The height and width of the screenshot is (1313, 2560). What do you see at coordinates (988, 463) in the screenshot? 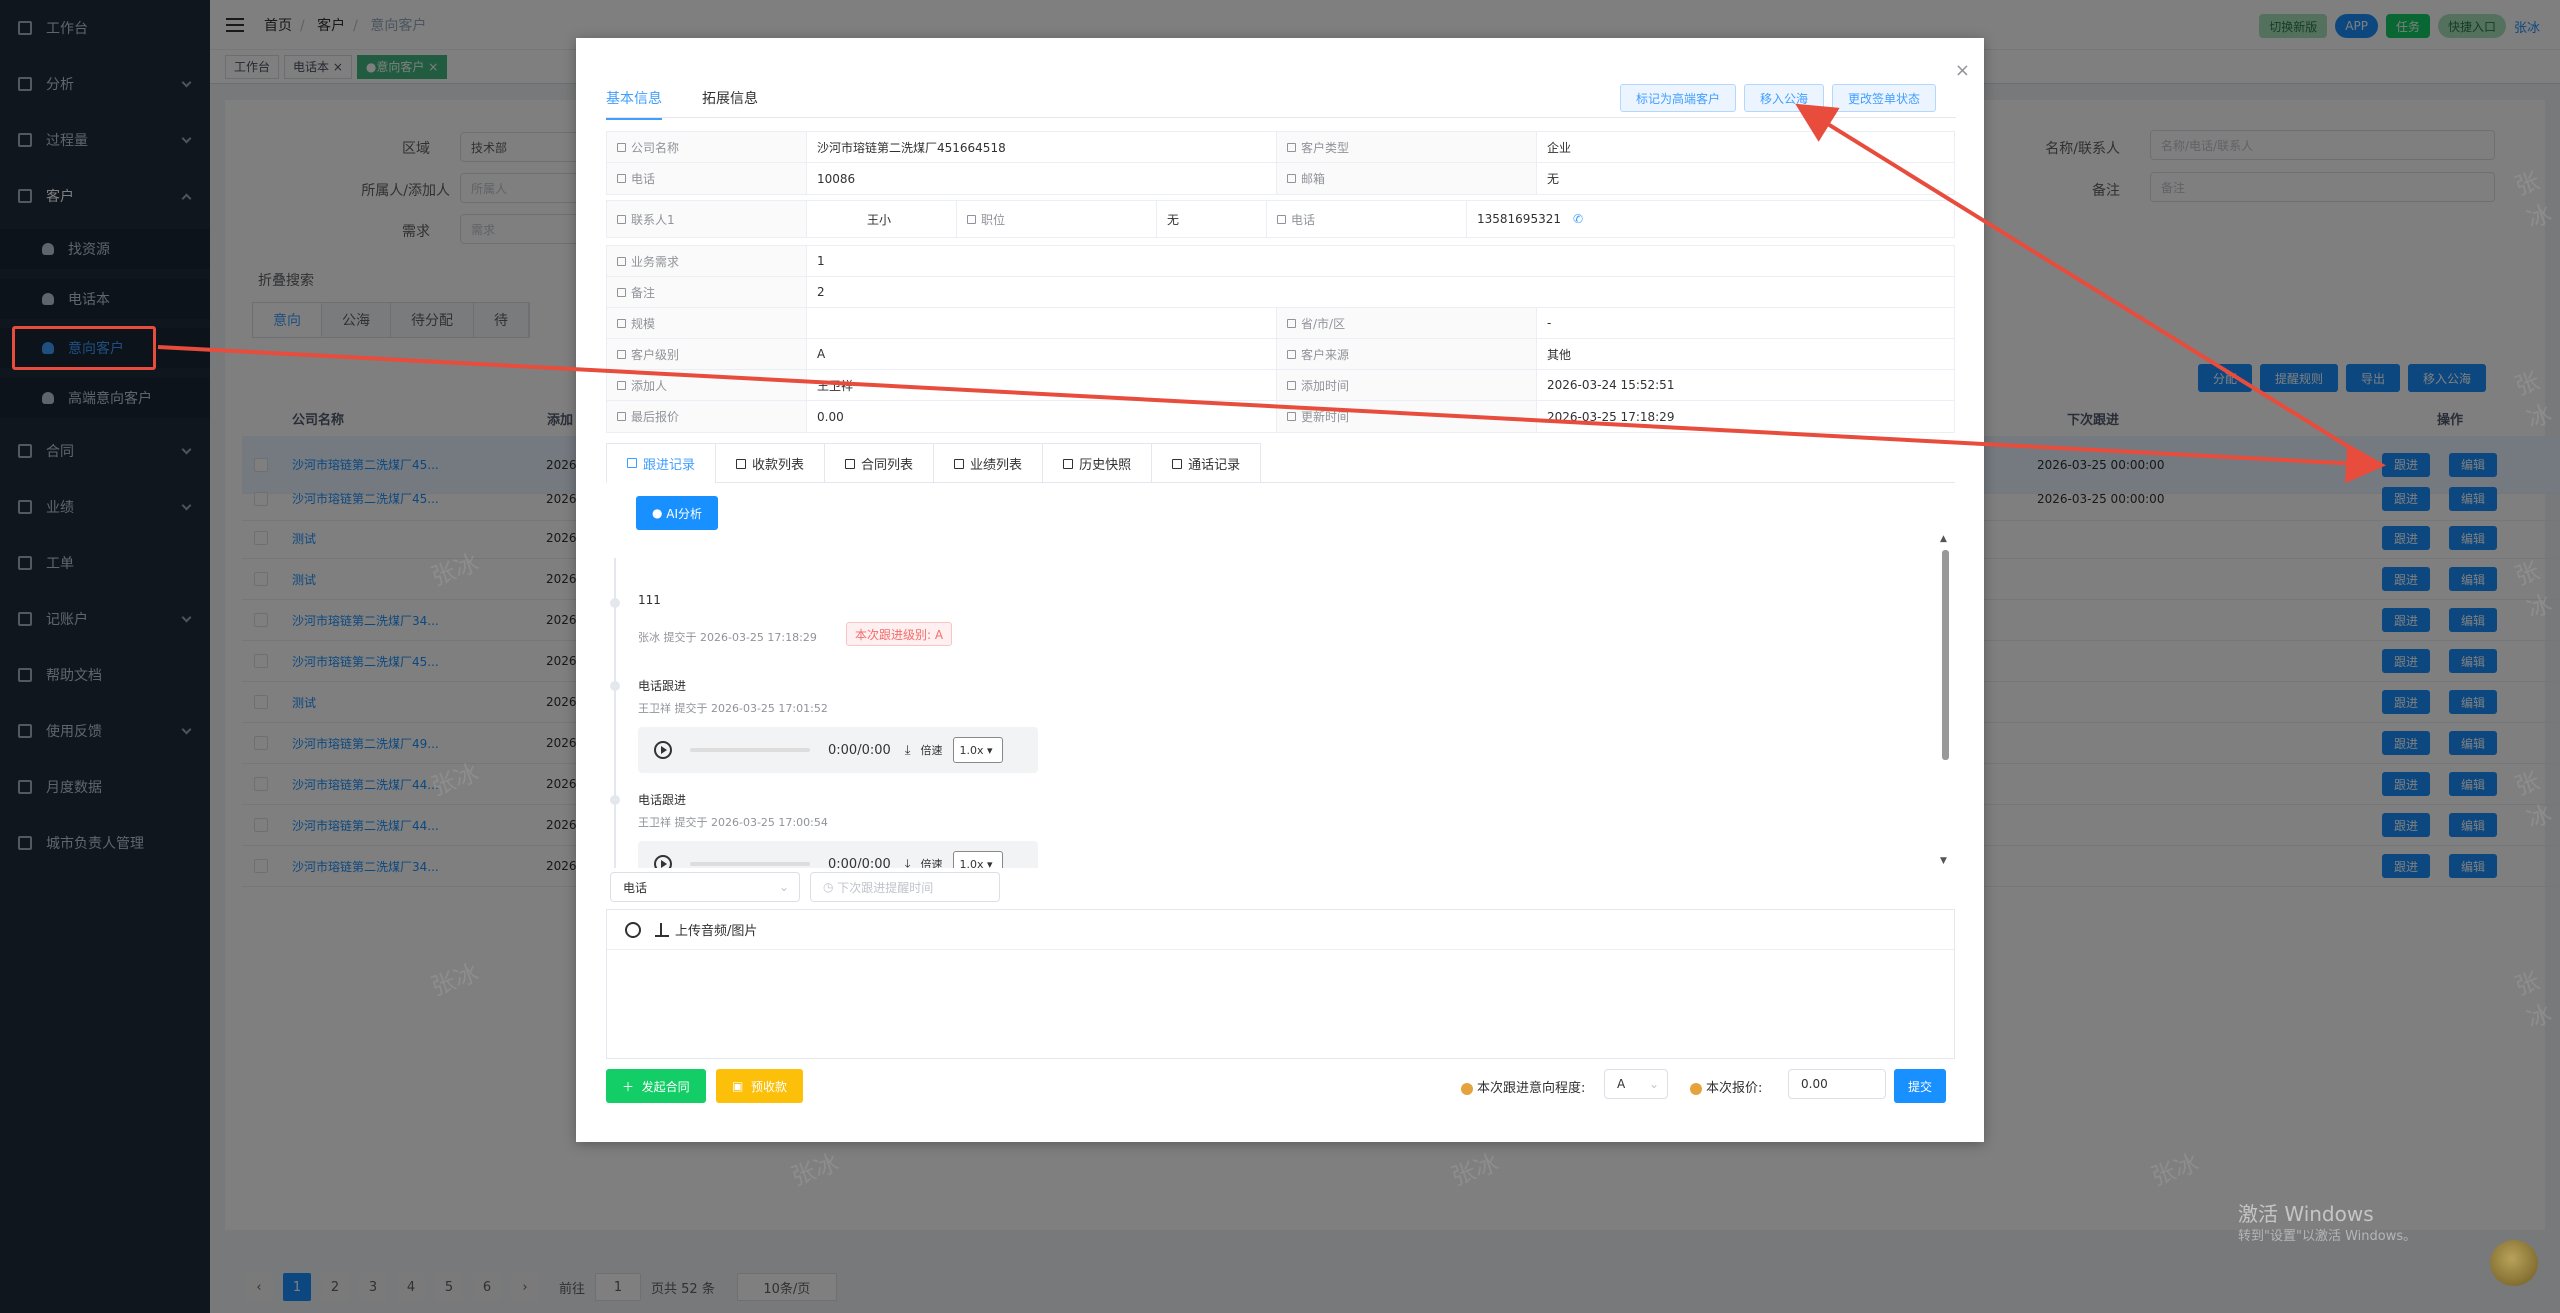
I see `tab-performance: 业绩列表` at bounding box center [988, 463].